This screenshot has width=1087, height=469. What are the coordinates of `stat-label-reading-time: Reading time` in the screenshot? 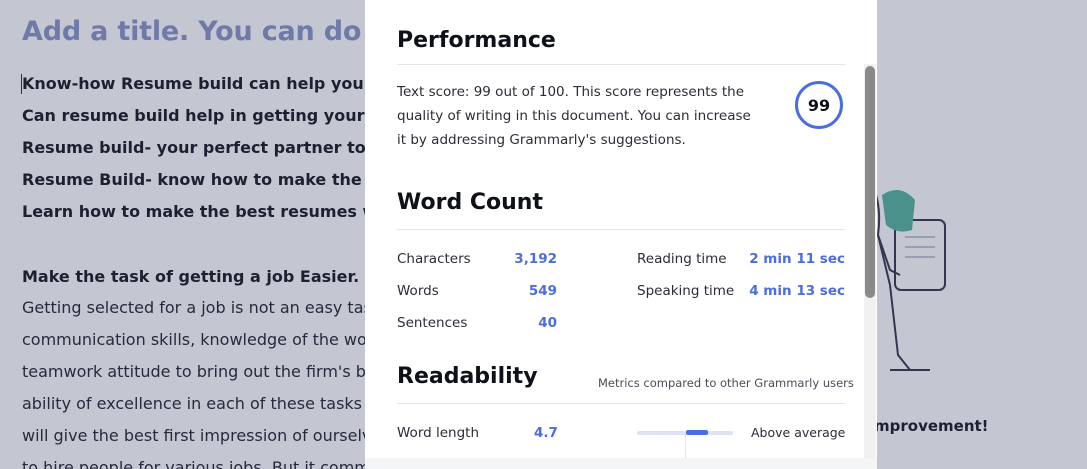 It's located at (682, 259).